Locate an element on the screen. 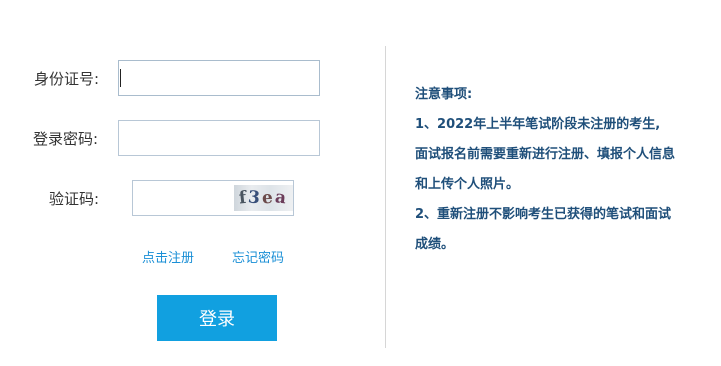 The width and height of the screenshot is (721, 366). notice-line: 1、2022年上半年笔试阶段未注册的考生, is located at coordinates (538, 124).